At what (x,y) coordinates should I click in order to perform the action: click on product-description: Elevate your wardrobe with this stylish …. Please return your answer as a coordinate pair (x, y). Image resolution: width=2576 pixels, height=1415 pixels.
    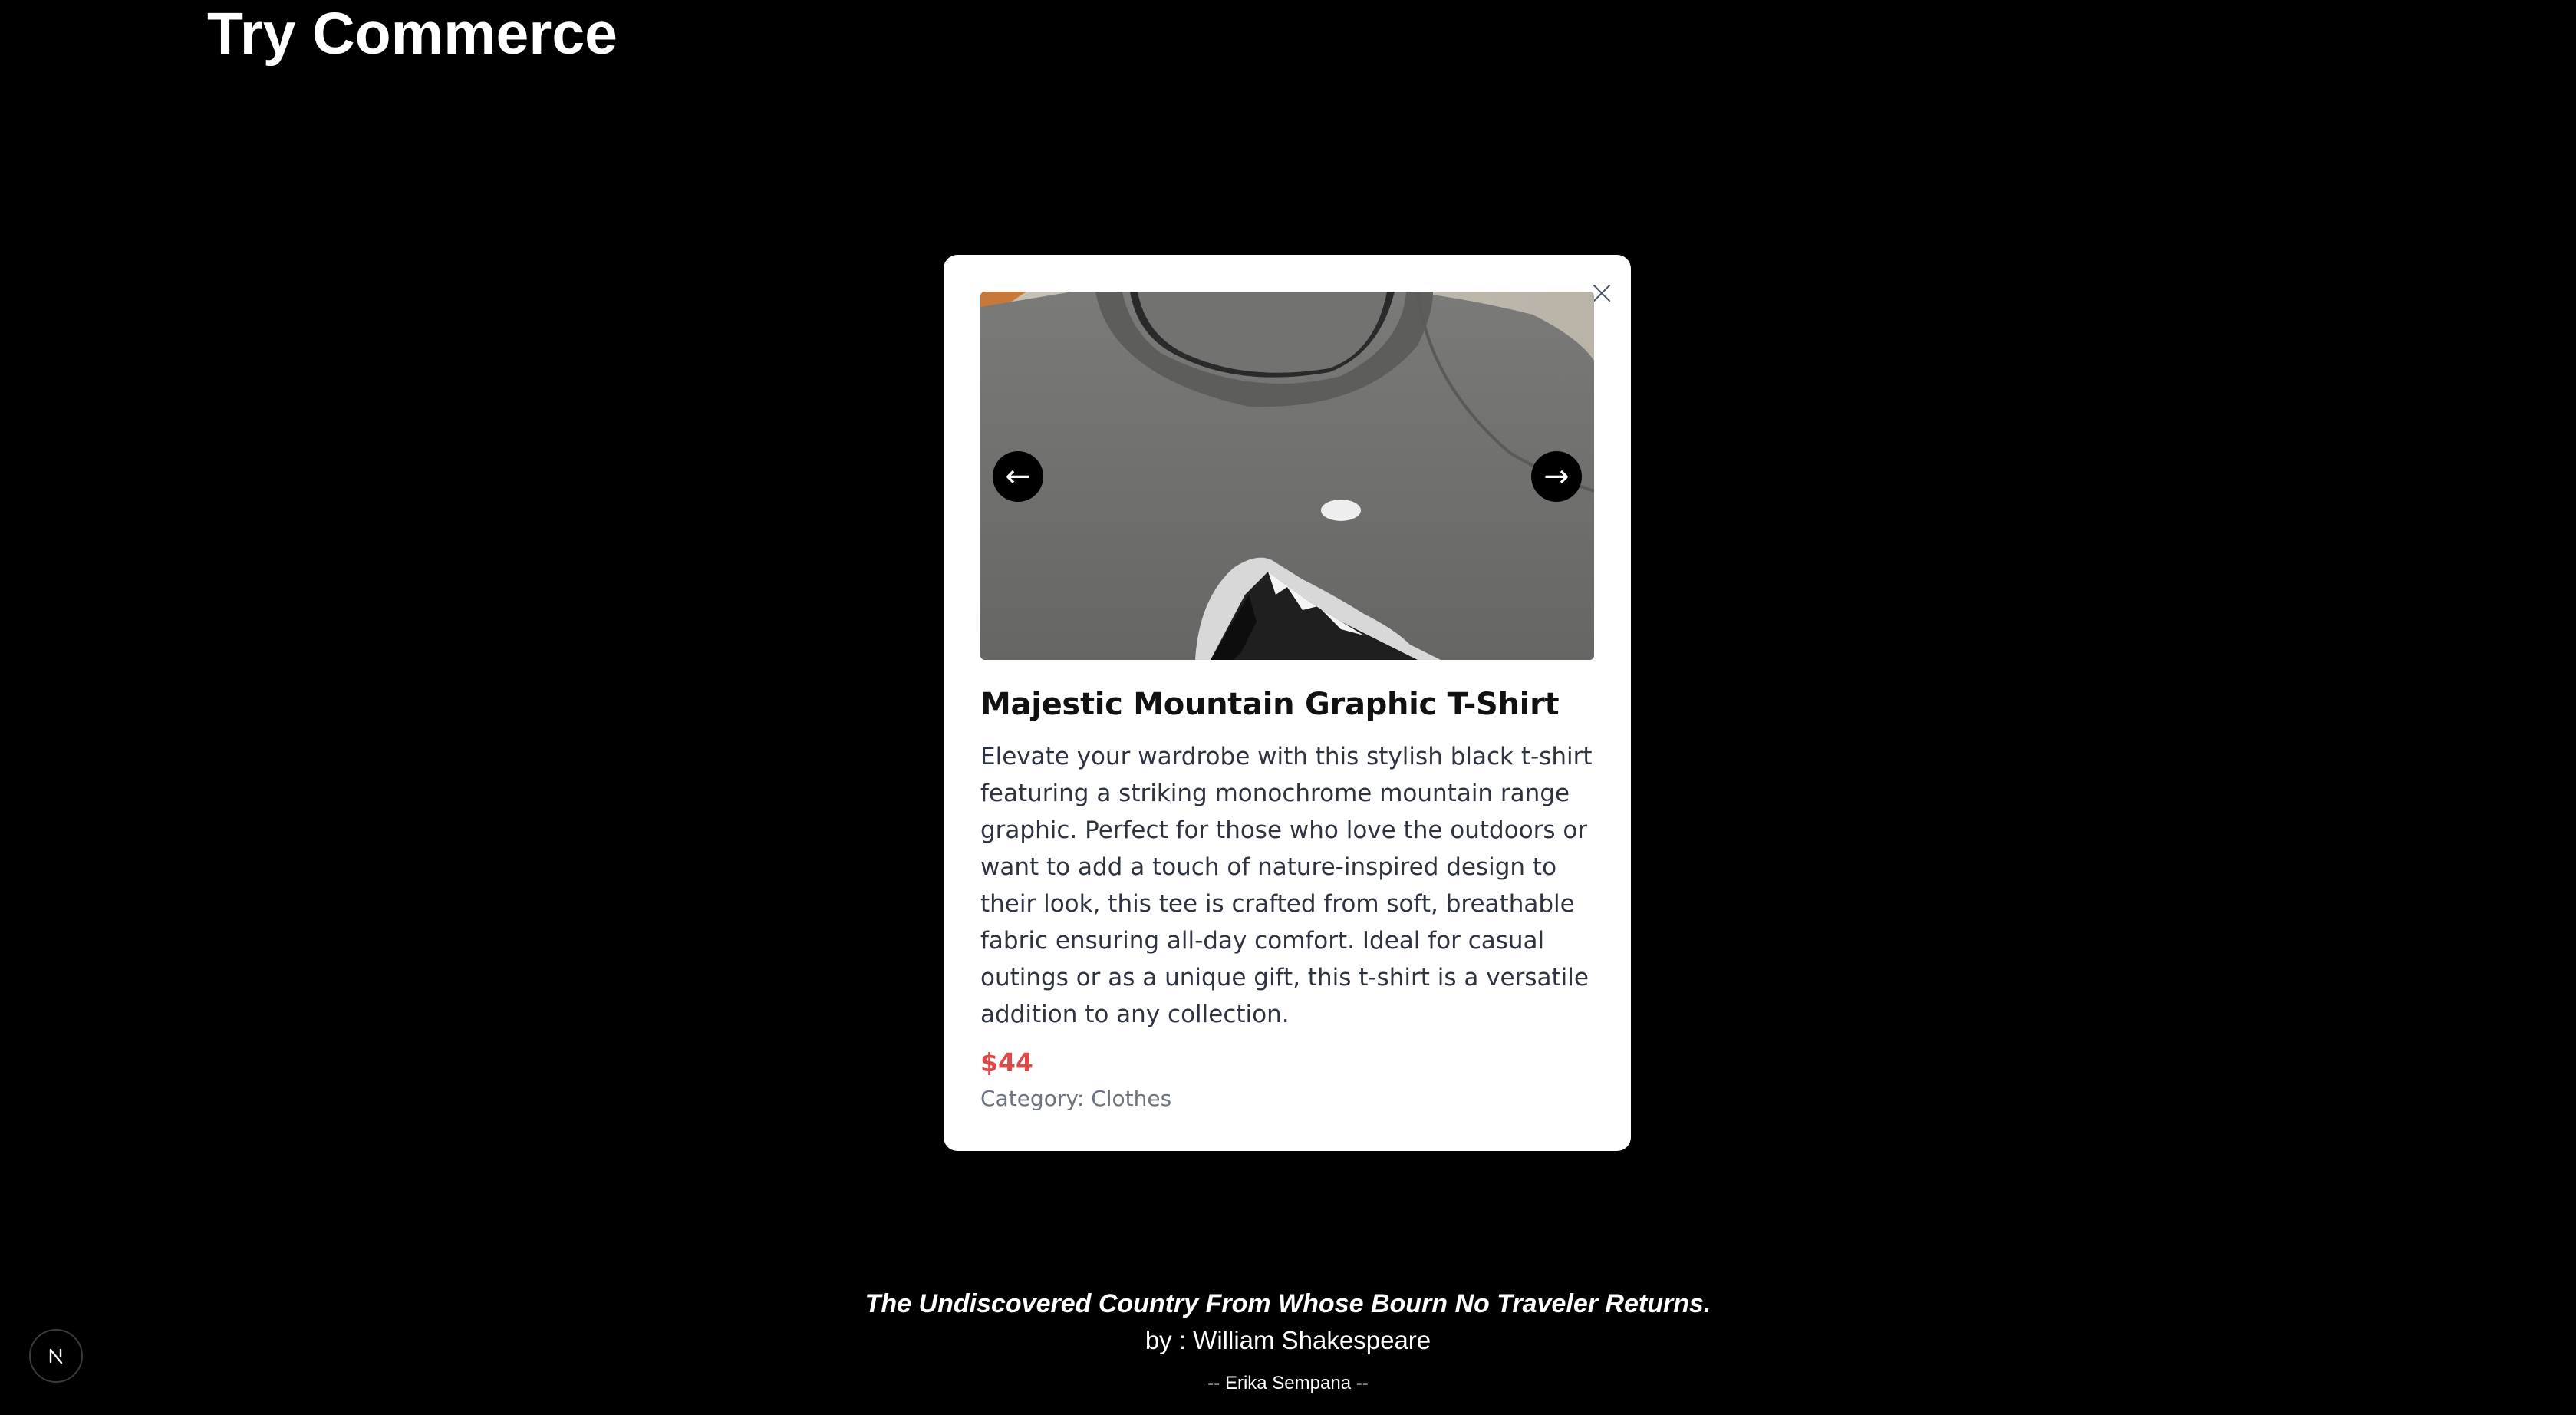
    Looking at the image, I should click on (1286, 885).